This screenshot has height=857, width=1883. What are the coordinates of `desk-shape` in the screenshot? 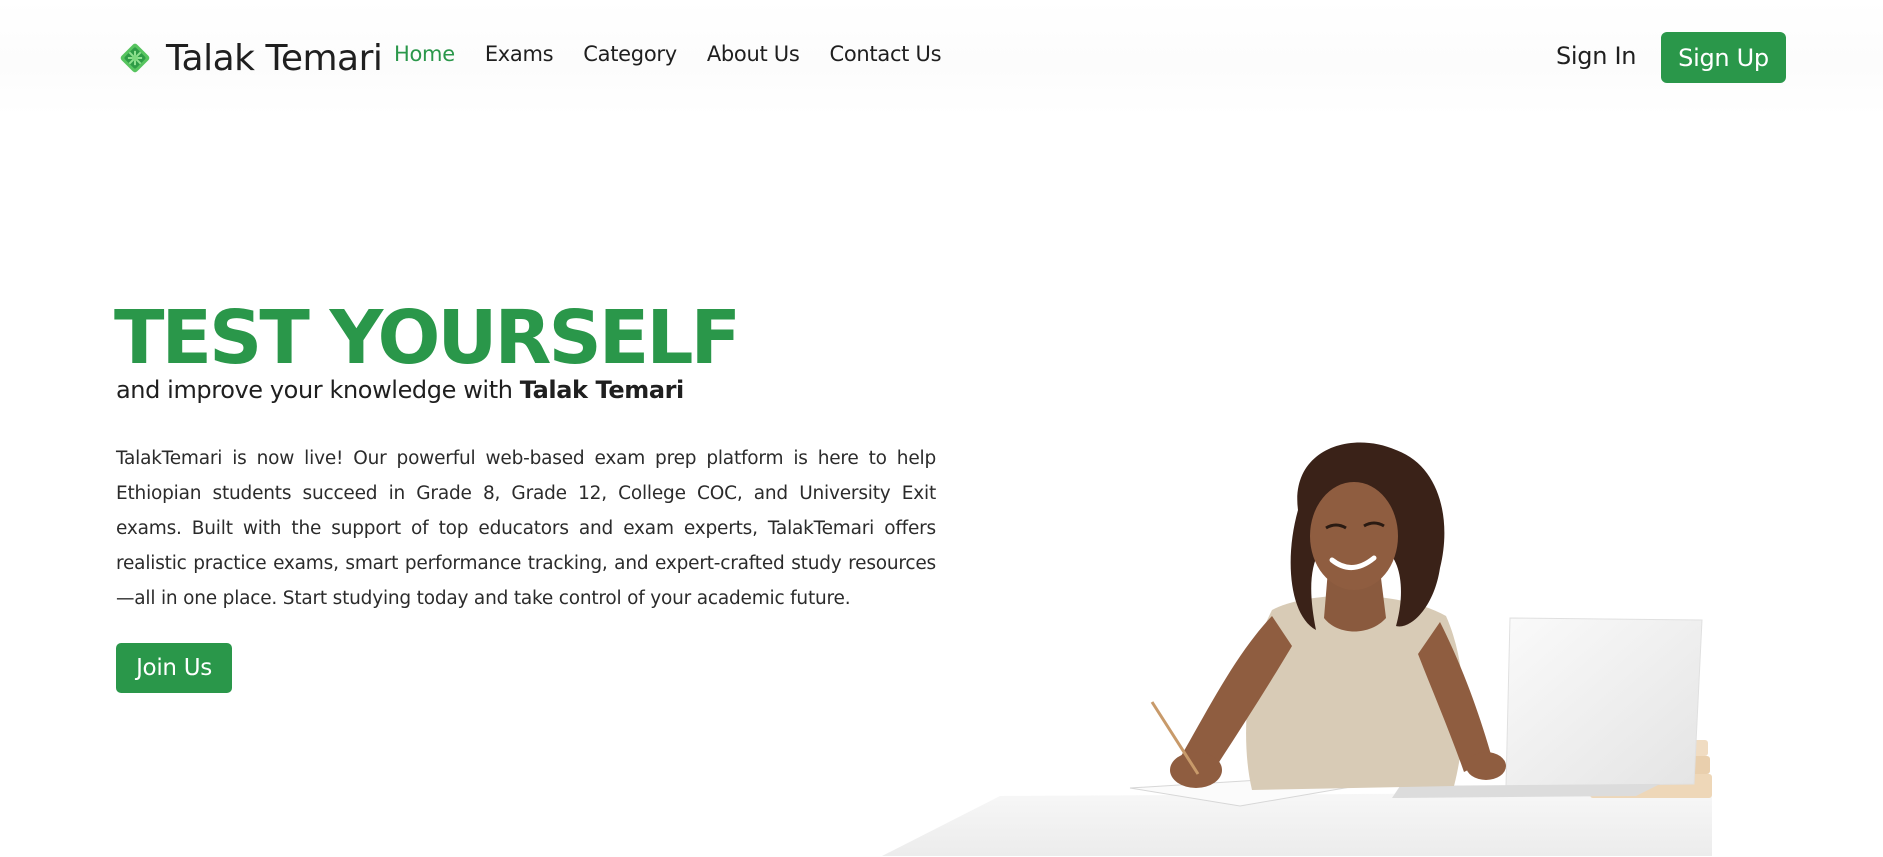 It's located at (1297, 824).